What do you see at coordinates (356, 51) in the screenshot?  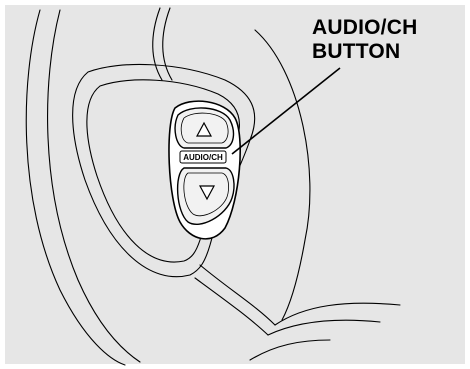 I see `callout-line-2: BUTTON` at bounding box center [356, 51].